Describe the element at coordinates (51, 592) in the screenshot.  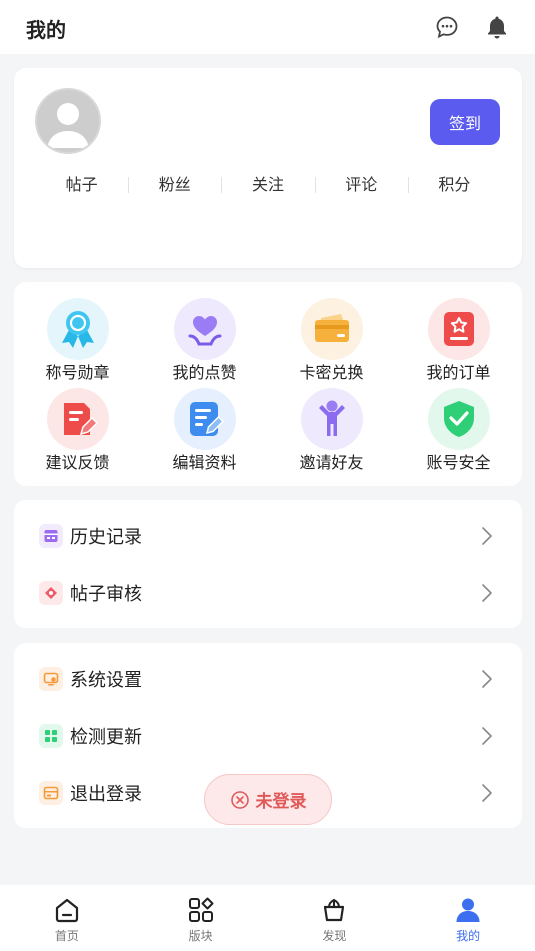
I see `review-icon` at that location.